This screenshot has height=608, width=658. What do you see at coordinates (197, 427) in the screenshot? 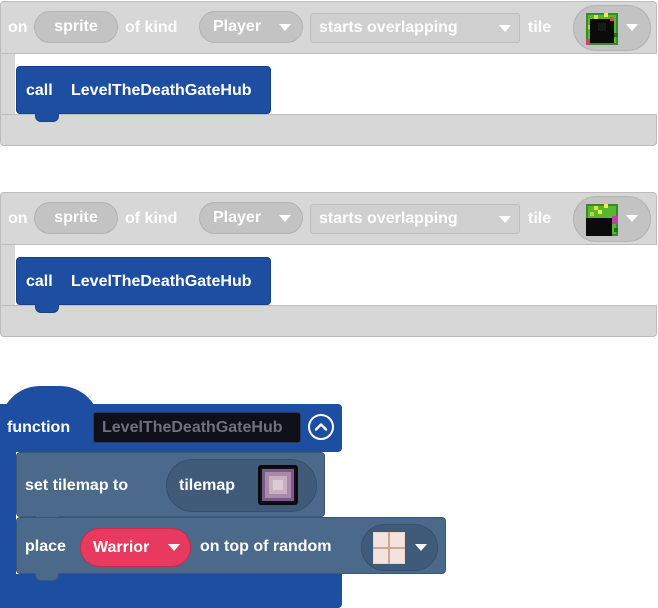
I see `function-name-field: LevelTheDeathGateHub` at bounding box center [197, 427].